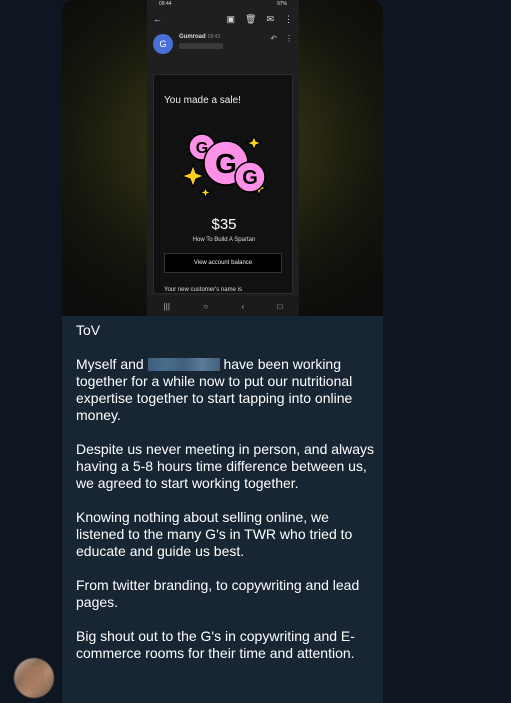 The height and width of the screenshot is (703, 511). What do you see at coordinates (270, 18) in the screenshot?
I see `mail-icon: ✉` at bounding box center [270, 18].